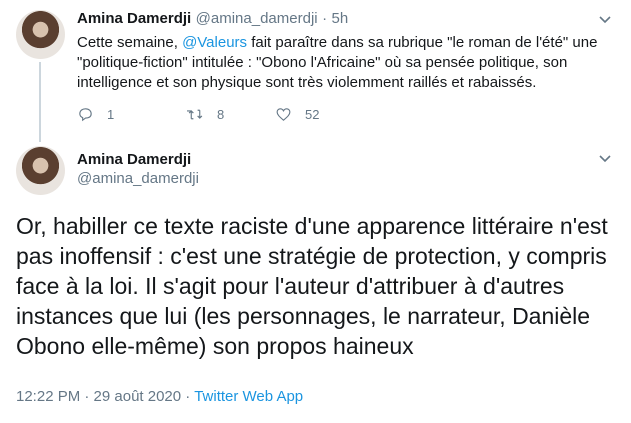 Image resolution: width=631 pixels, height=423 pixels. Describe the element at coordinates (248, 396) in the screenshot. I see `source-link: Twitter Web App` at that location.